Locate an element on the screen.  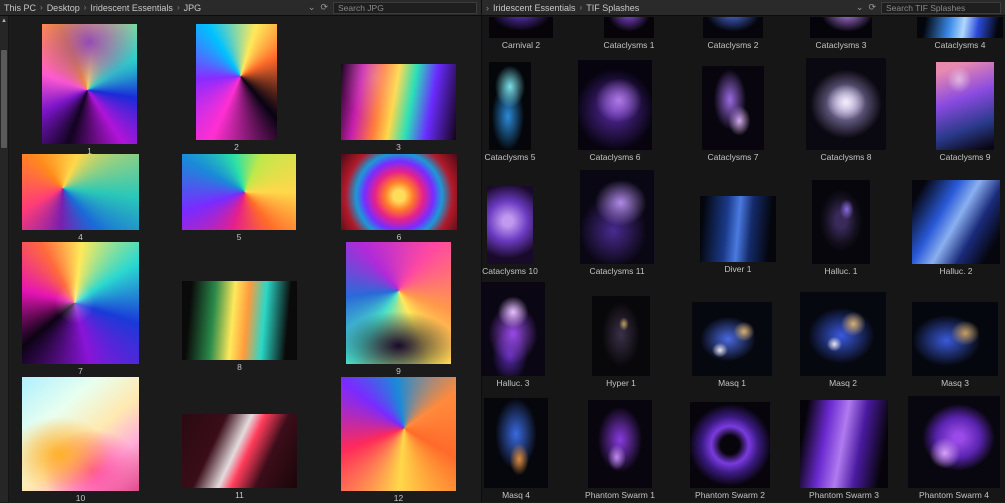
file-label: Phantom Swarm 1 is located at coordinates (620, 495).